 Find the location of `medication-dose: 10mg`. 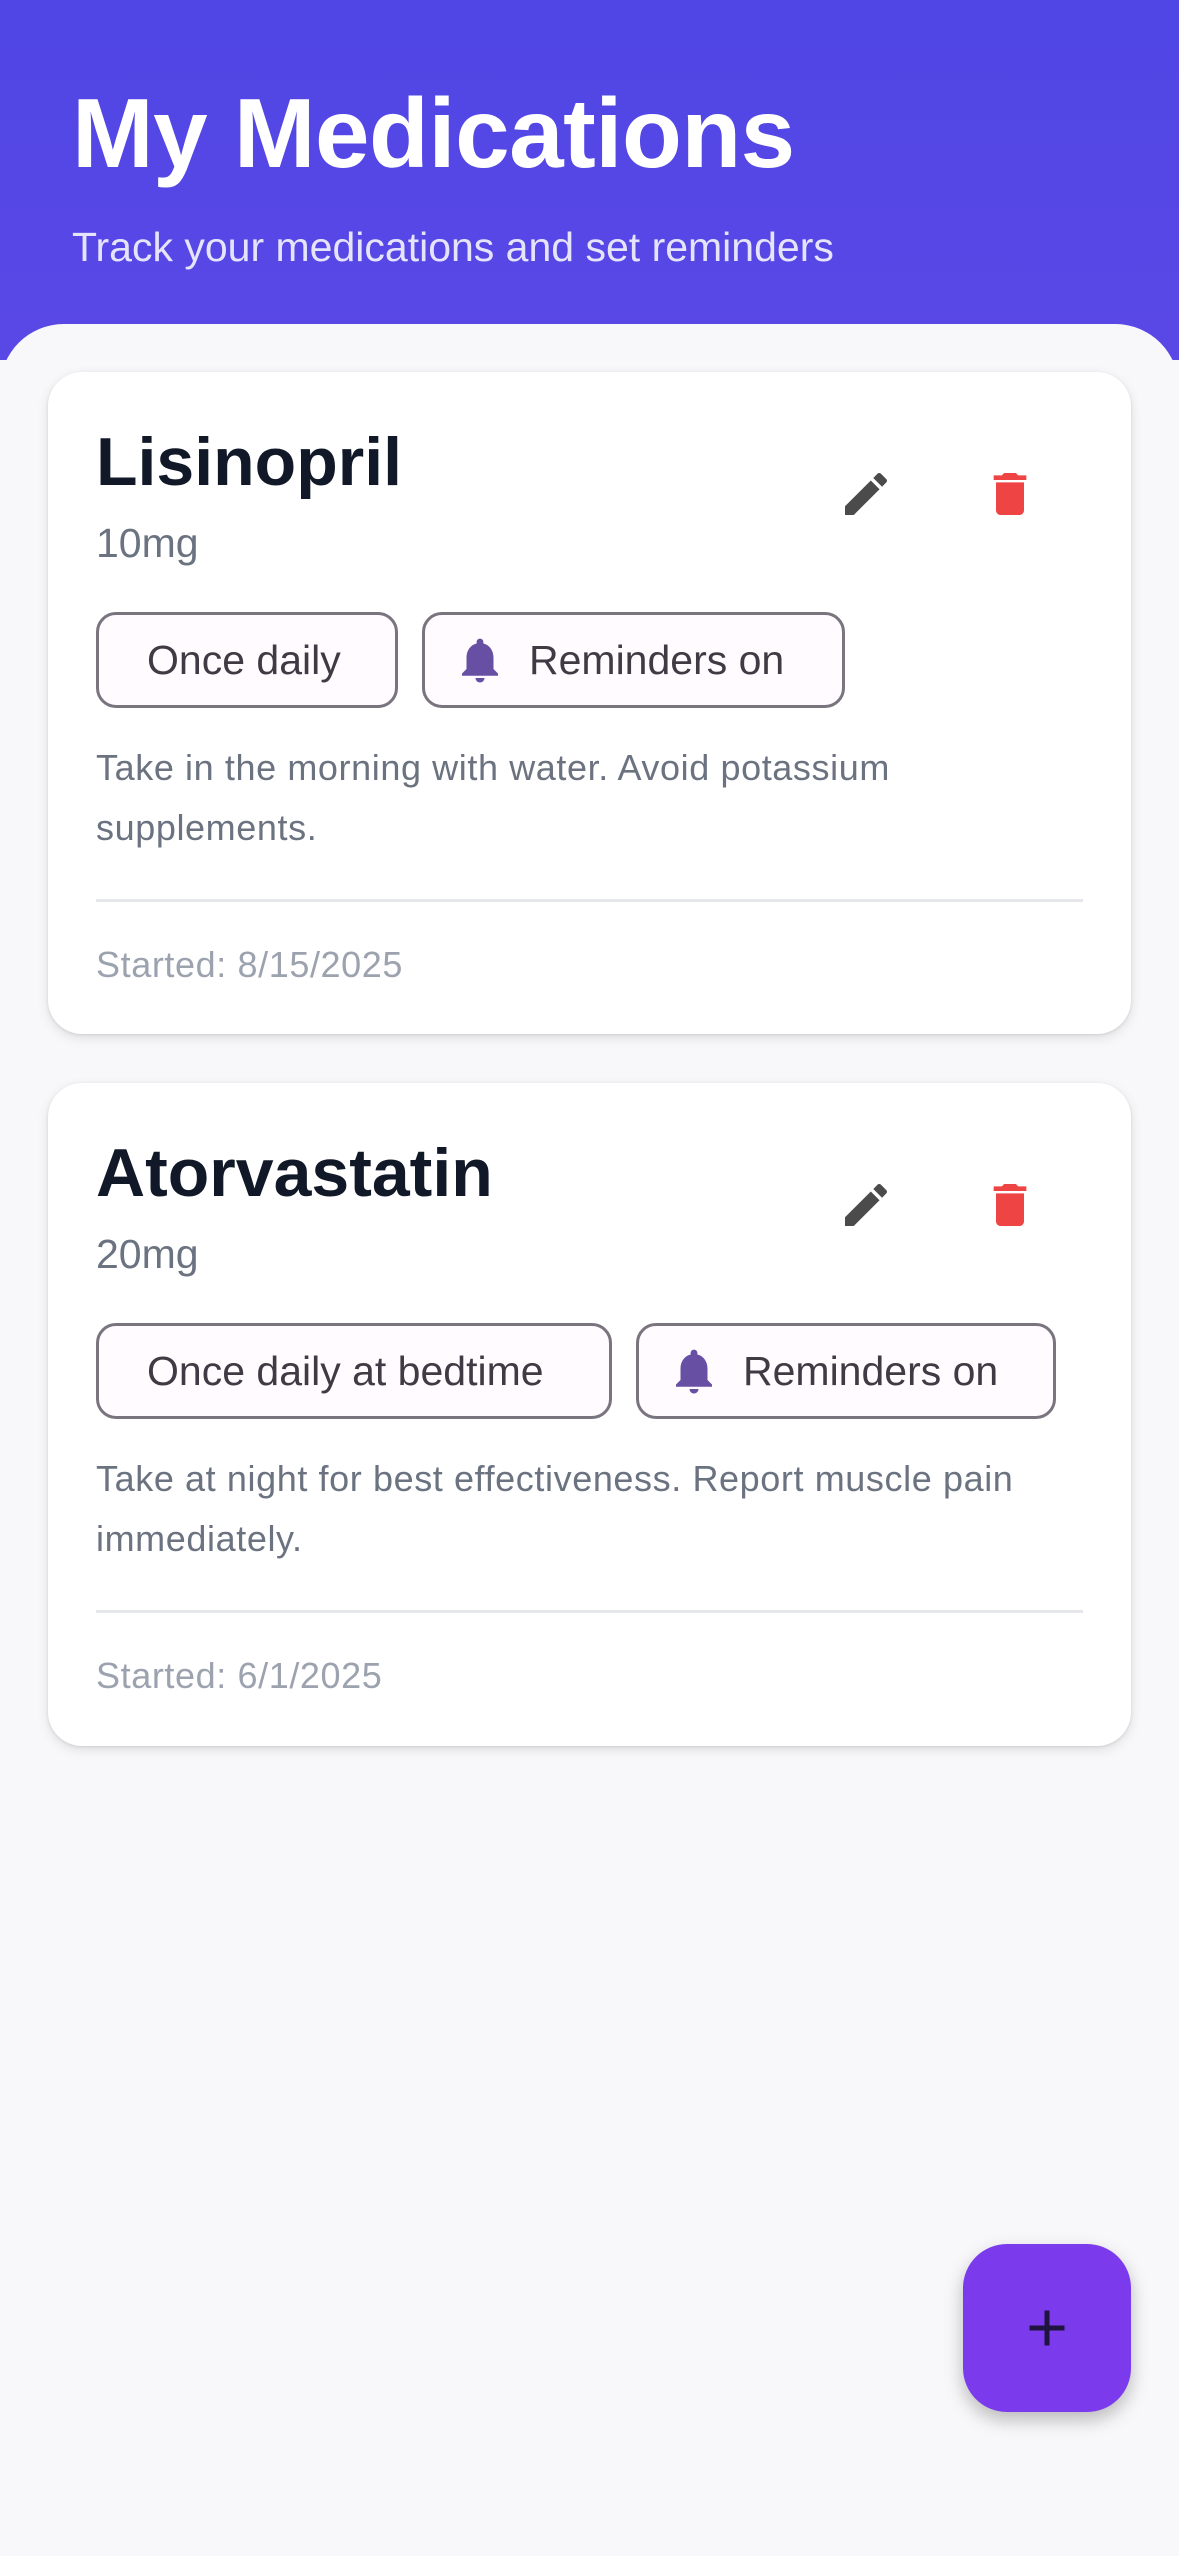

medication-dose: 10mg is located at coordinates (147, 543).